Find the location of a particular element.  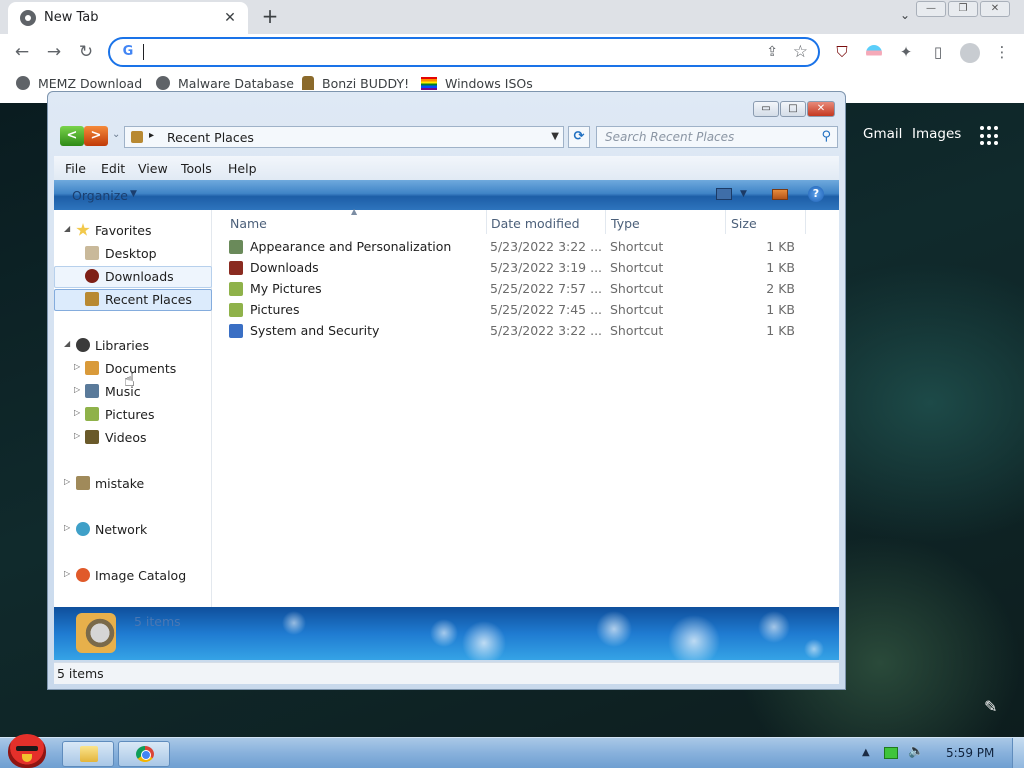

address-row: < > ⌄ ▸ Recent Places ▼ ⟳ ⚲ is located at coordinates (447, 136).